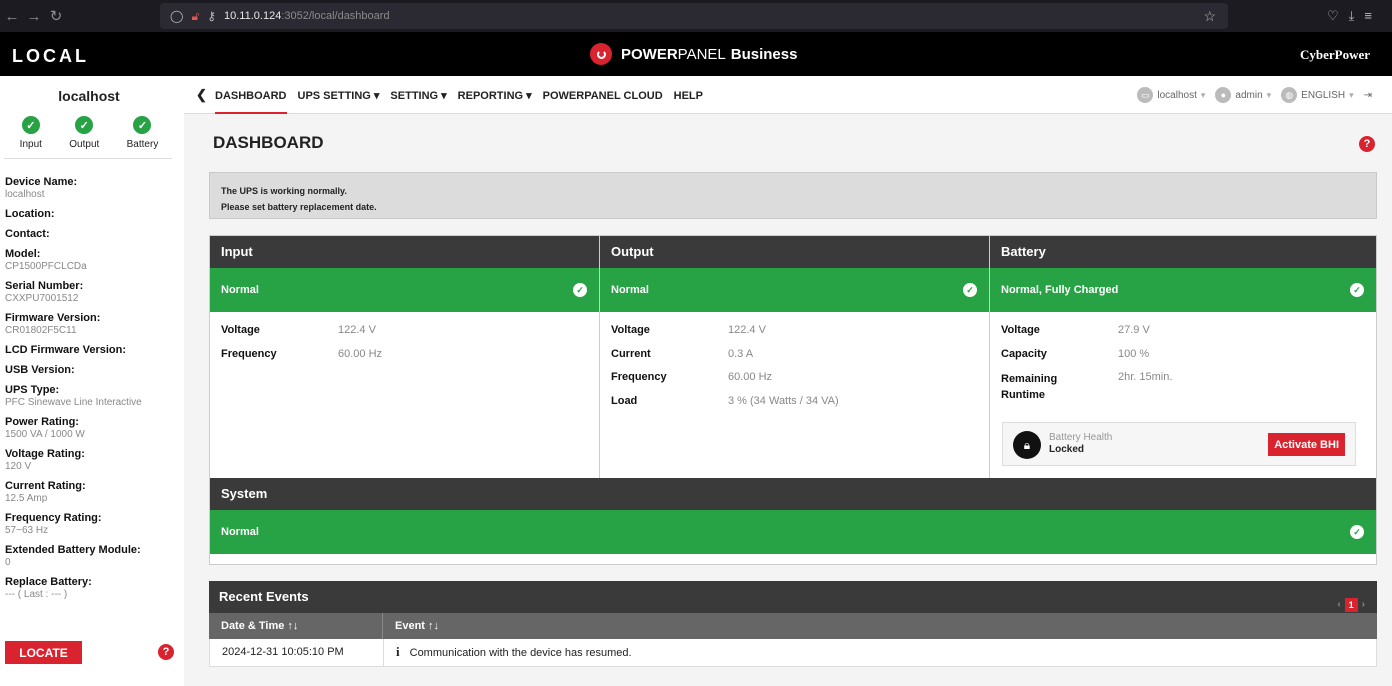 This screenshot has width=1392, height=686. Describe the element at coordinates (299, 207) in the screenshot. I see `alert-line: Please set battery replacement date.` at that location.